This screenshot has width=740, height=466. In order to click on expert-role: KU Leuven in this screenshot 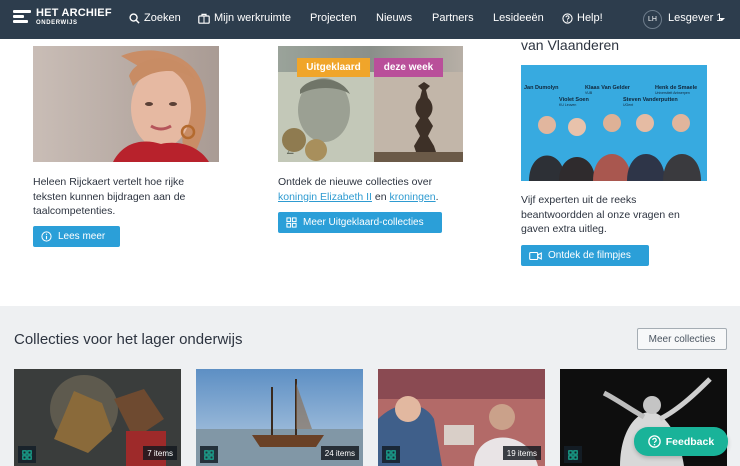, I will do `click(568, 105)`.